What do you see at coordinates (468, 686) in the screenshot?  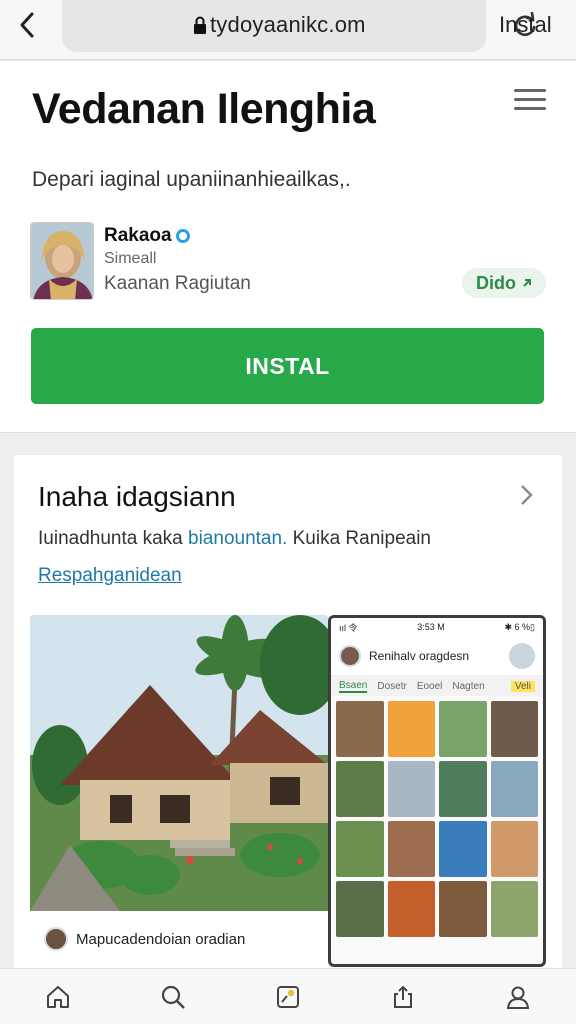 I see `phone-tab: Nagten` at bounding box center [468, 686].